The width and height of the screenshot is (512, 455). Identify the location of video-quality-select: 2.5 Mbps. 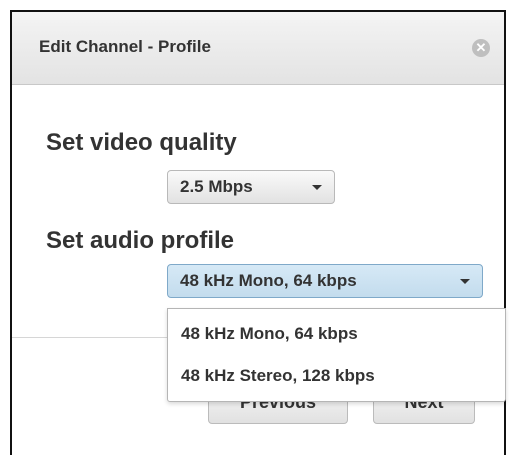
(251, 187).